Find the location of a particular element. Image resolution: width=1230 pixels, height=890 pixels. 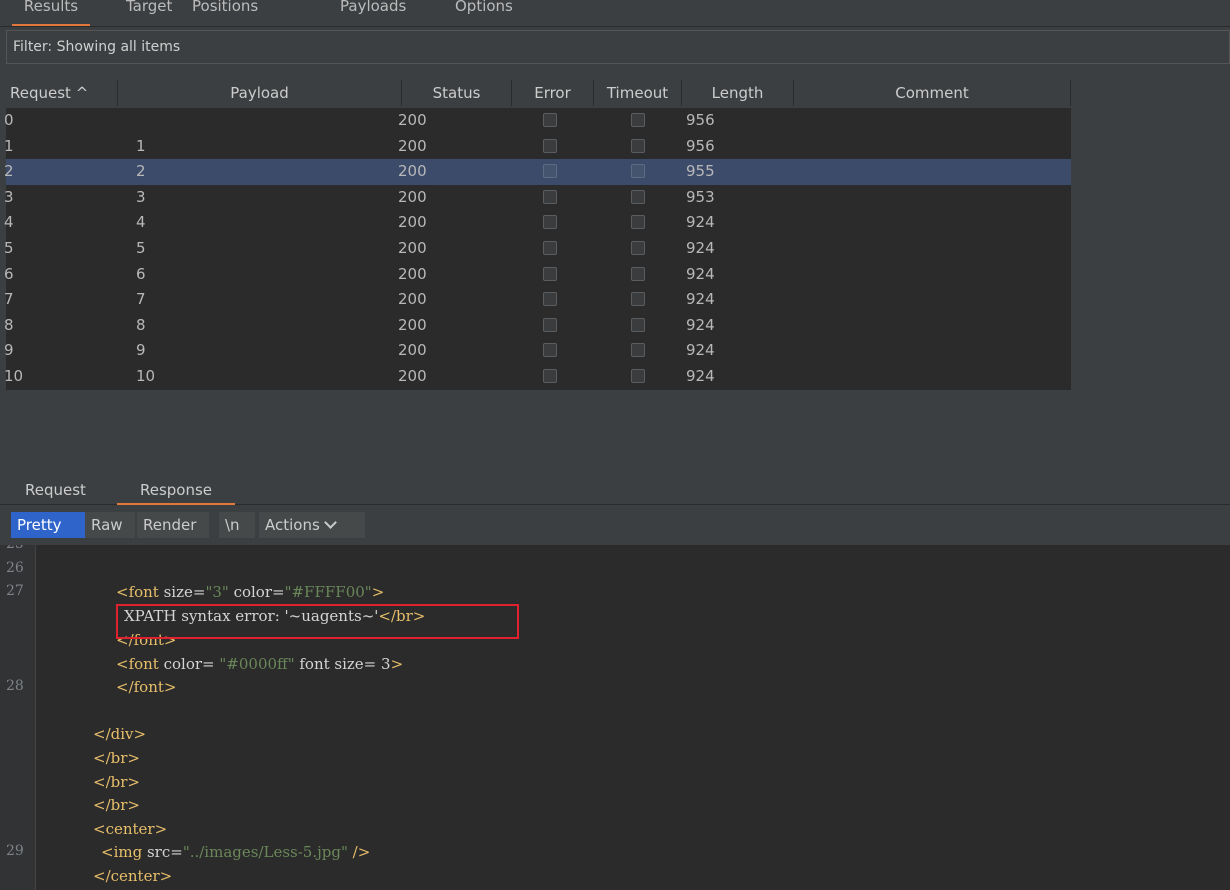

cell-request: 0 is located at coordinates (9, 120).